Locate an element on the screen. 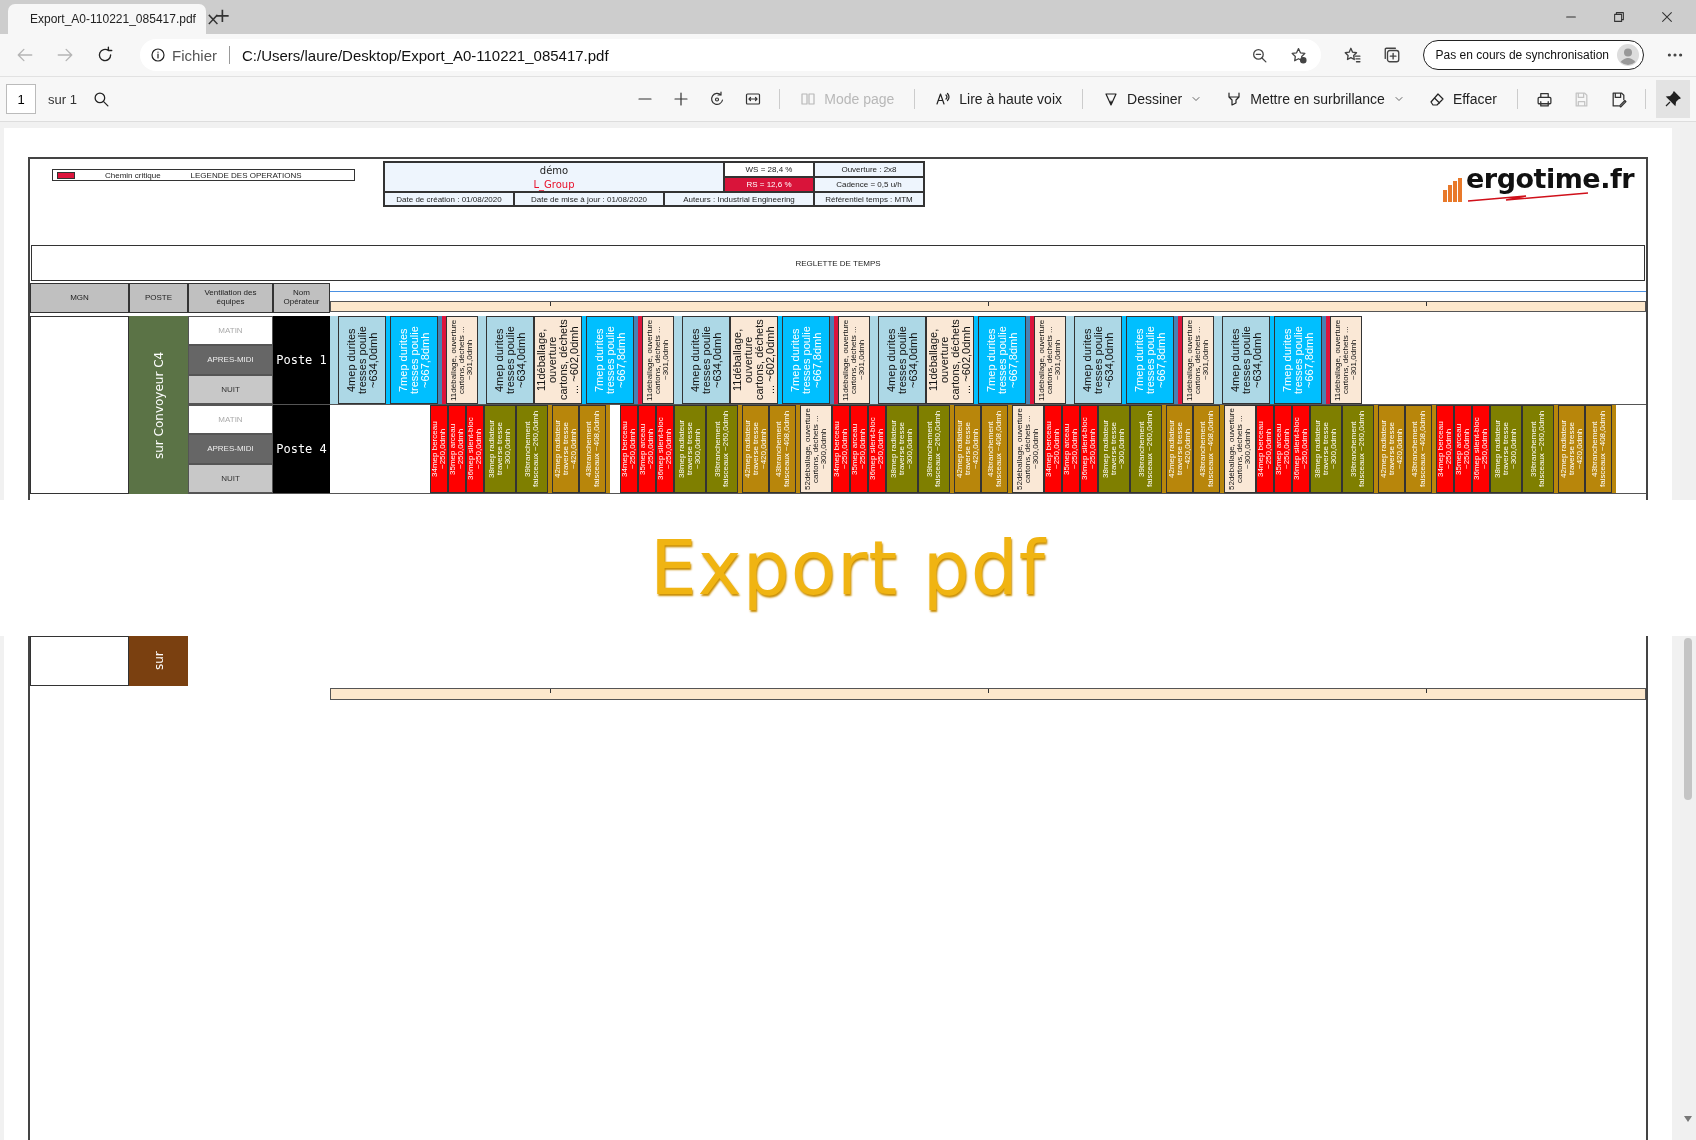  close-icon is located at coordinates (1667, 17).